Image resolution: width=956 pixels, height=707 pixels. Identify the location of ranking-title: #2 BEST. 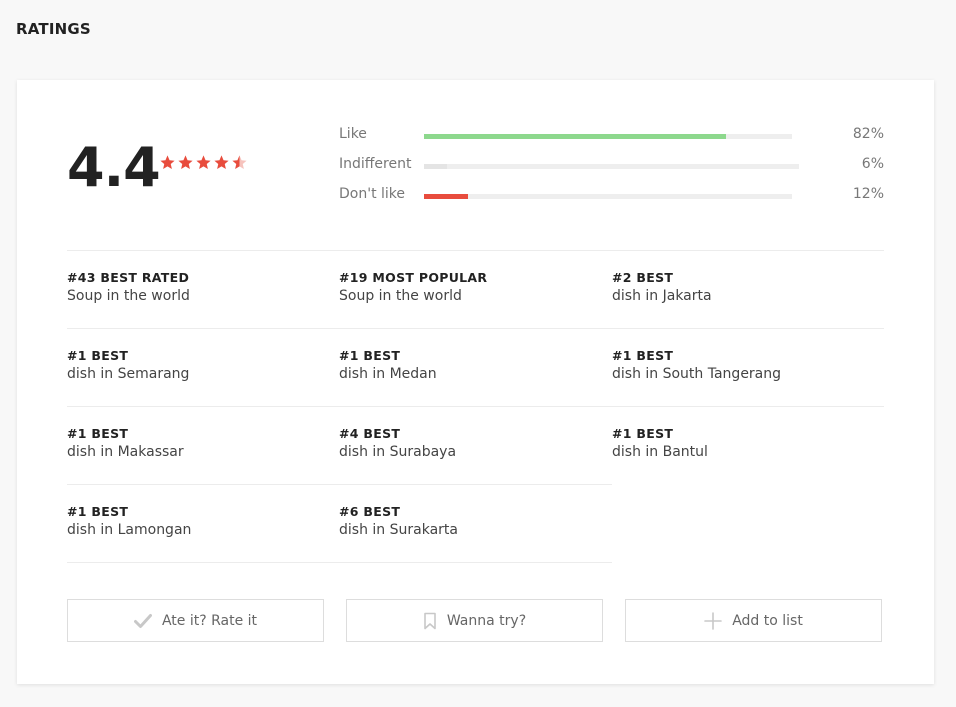
(643, 277).